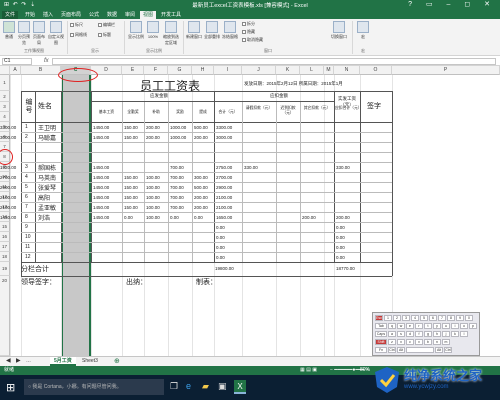 Image resolution: width=500 pixels, height=400 pixels. What do you see at coordinates (205, 386) in the screenshot?
I see `file-explorer-icon: ▰` at bounding box center [205, 386].